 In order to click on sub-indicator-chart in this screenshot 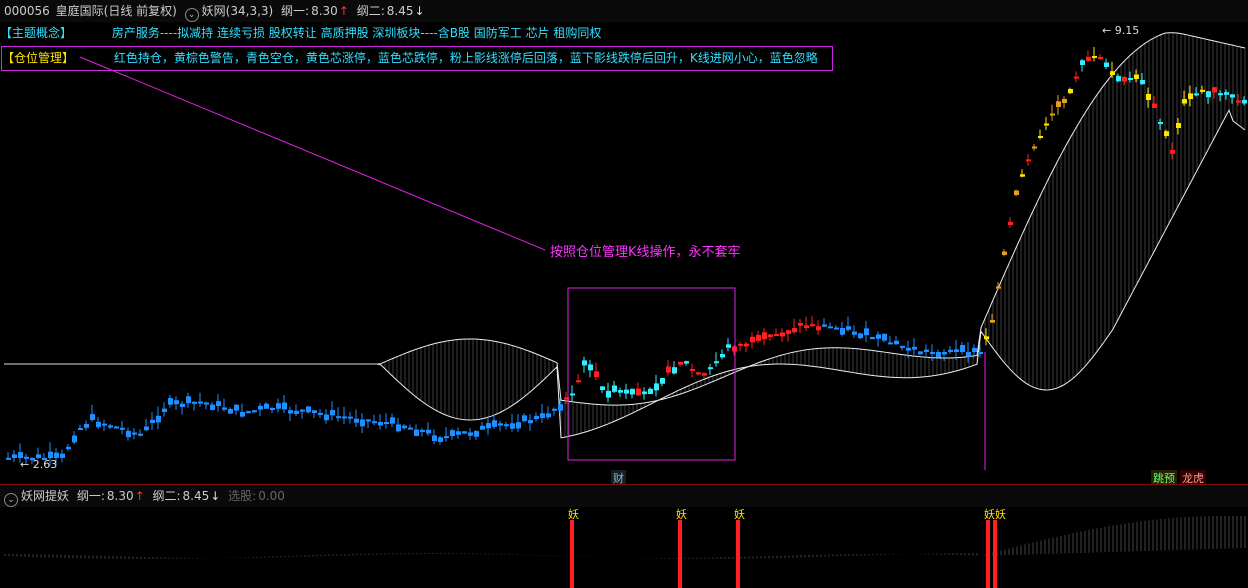, I will do `click(624, 547)`.